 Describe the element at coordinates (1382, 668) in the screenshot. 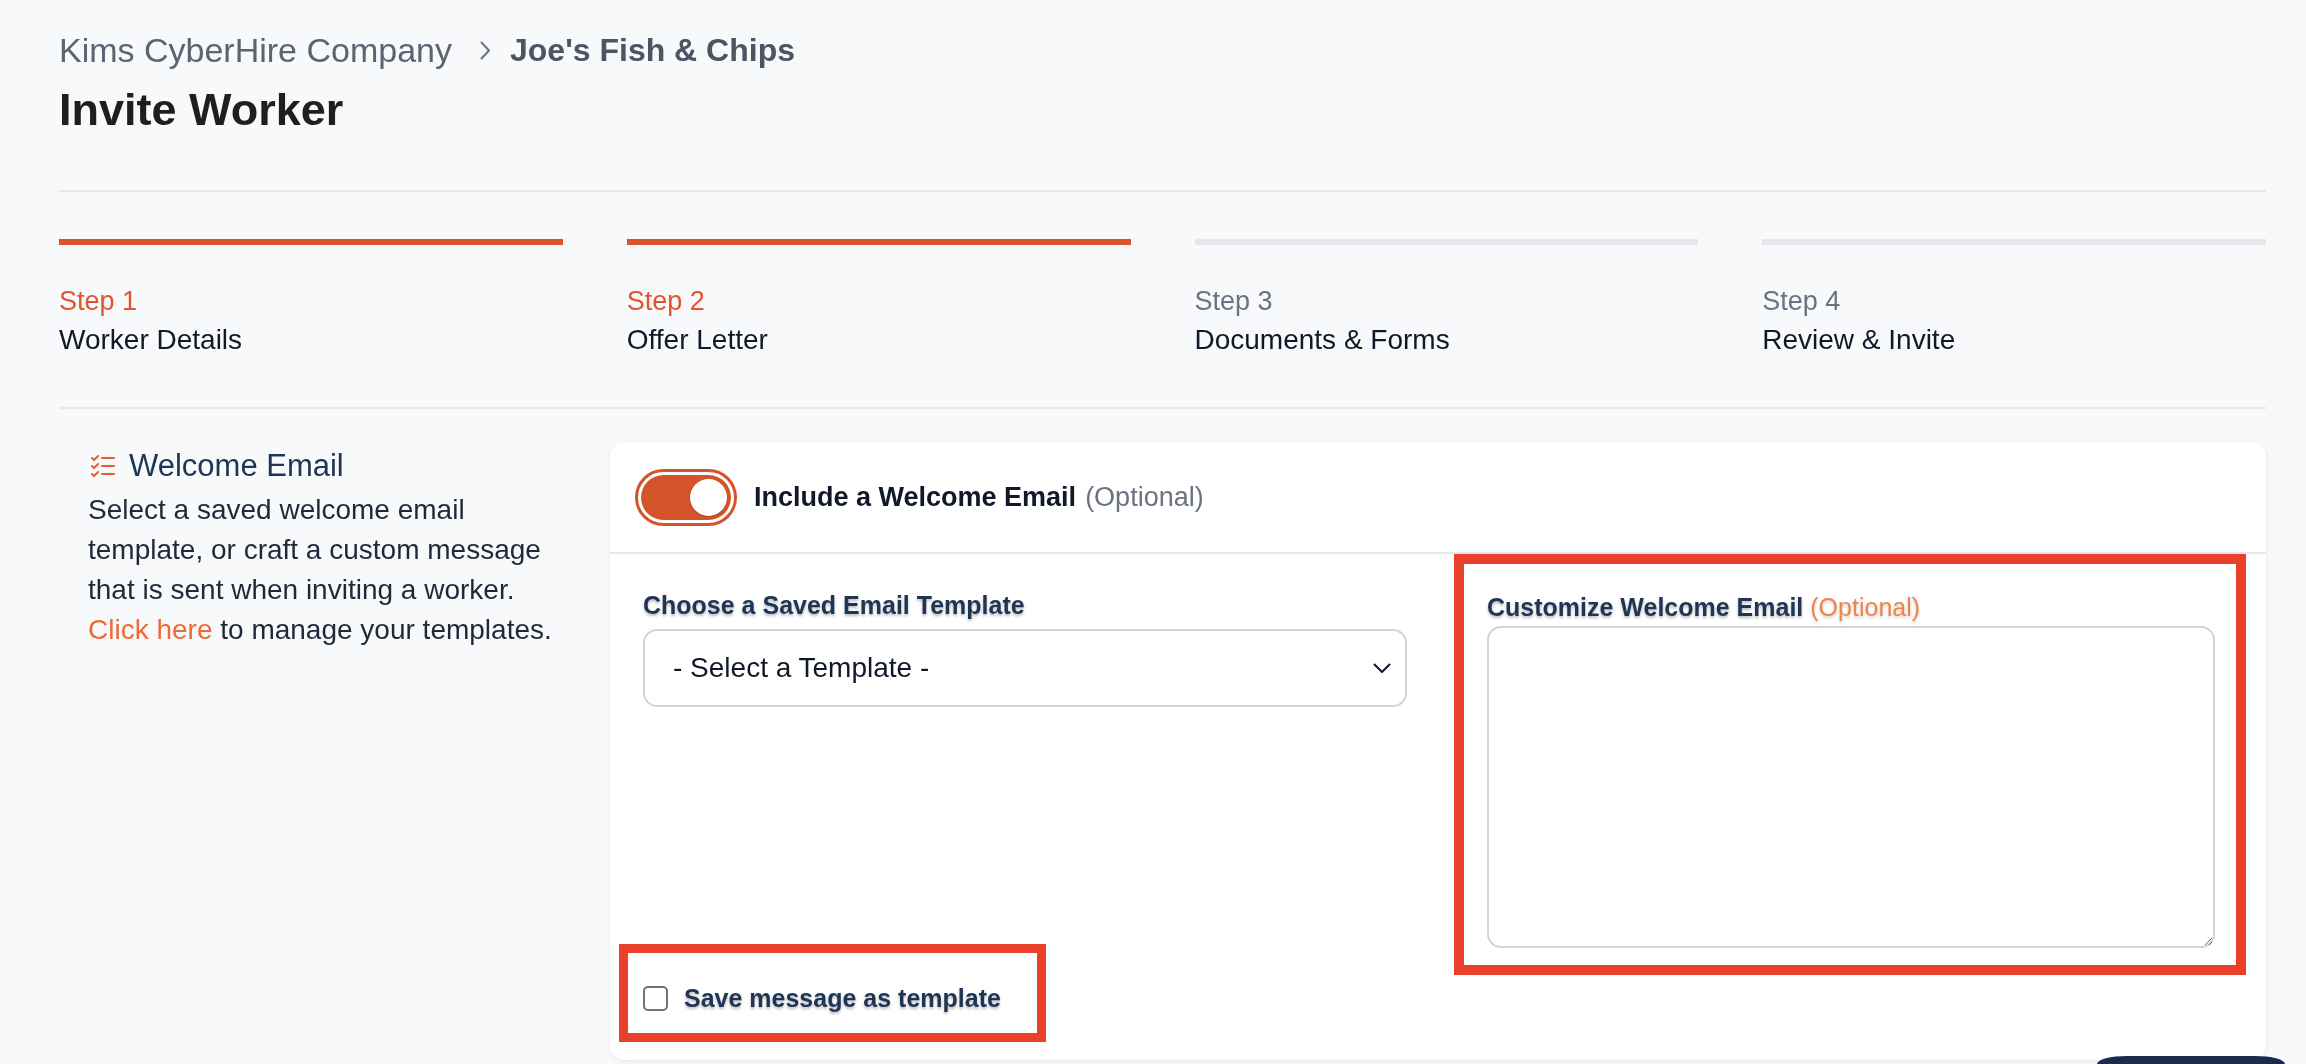

I see `chevron-down-icon` at that location.